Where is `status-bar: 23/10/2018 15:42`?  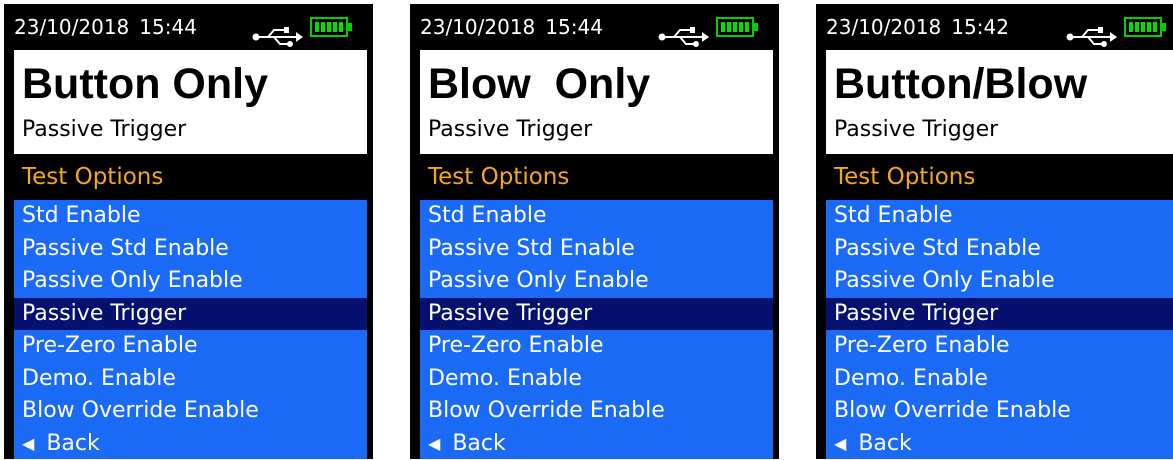
status-bar: 23/10/2018 15:42 is located at coordinates (994, 27).